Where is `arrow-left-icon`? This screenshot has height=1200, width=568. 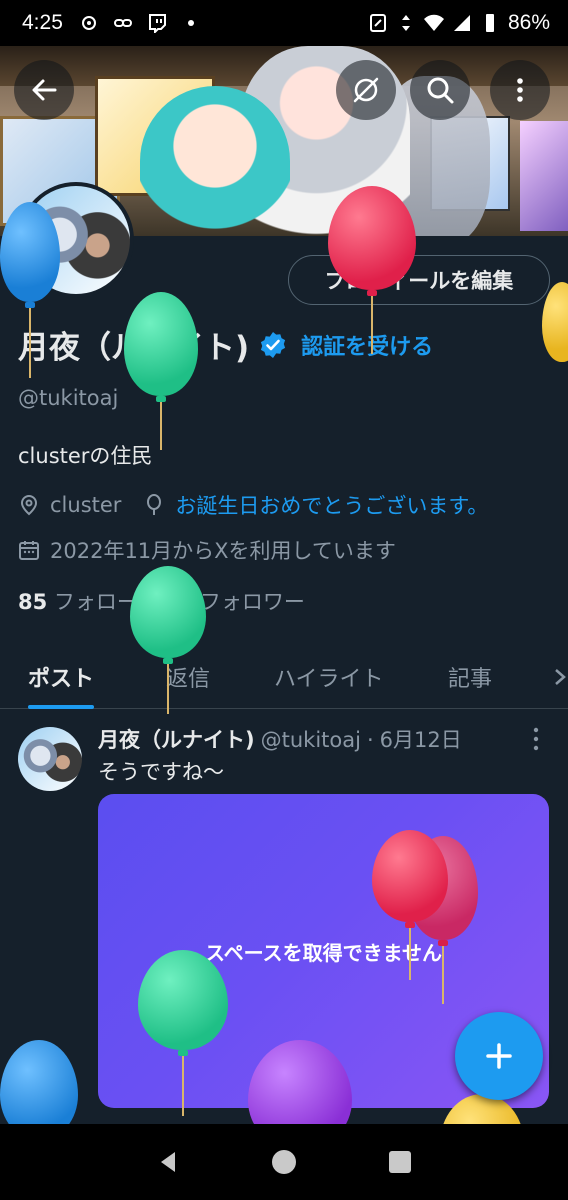
arrow-left-icon is located at coordinates (44, 90).